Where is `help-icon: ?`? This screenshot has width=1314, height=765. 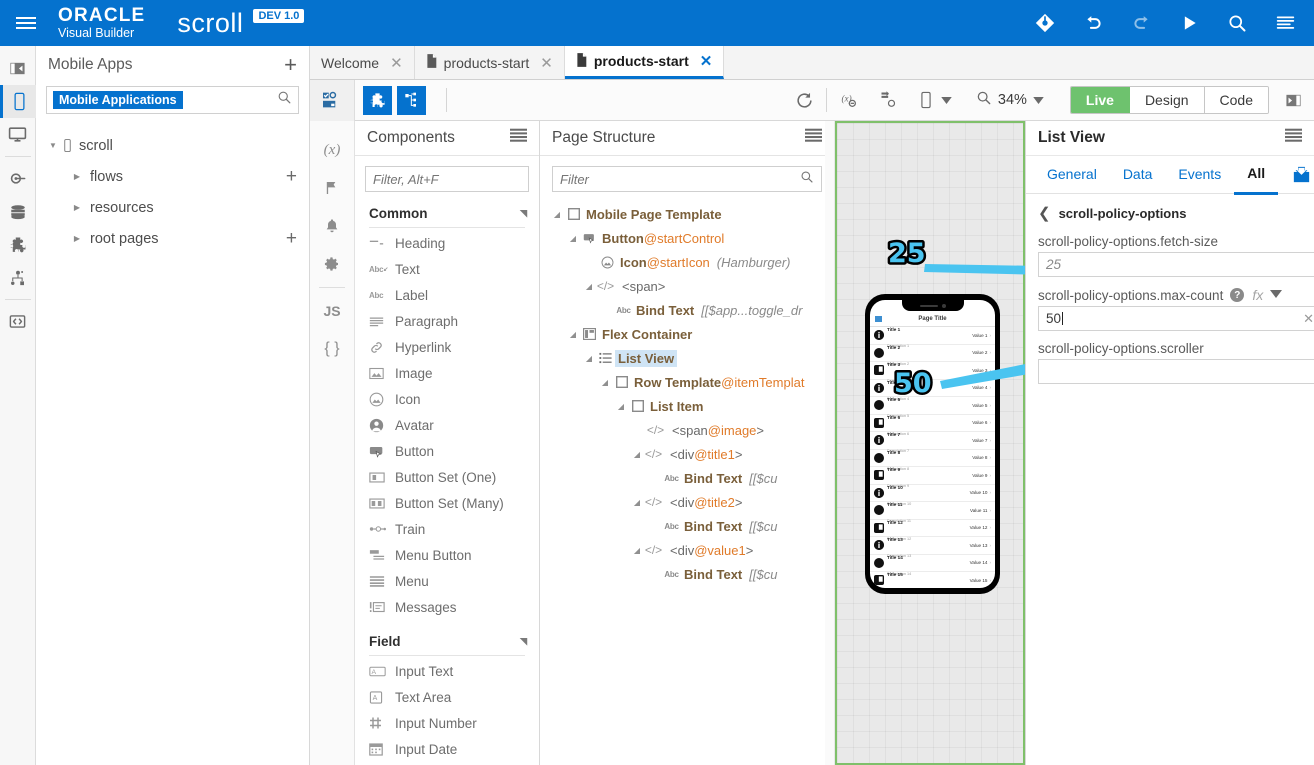 help-icon: ? is located at coordinates (1237, 295).